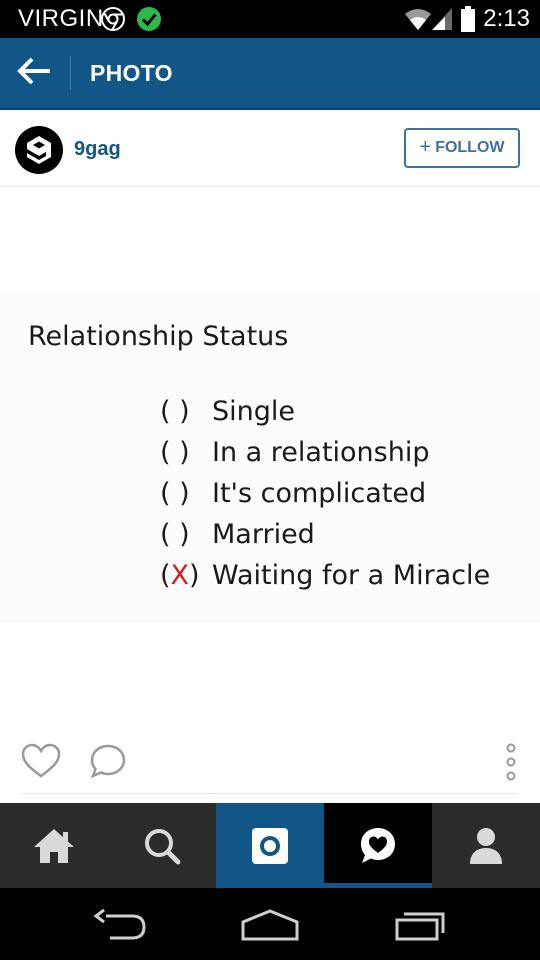 The height and width of the screenshot is (960, 540). What do you see at coordinates (422, 927) in the screenshot?
I see `nav-recent-apps-icon` at bounding box center [422, 927].